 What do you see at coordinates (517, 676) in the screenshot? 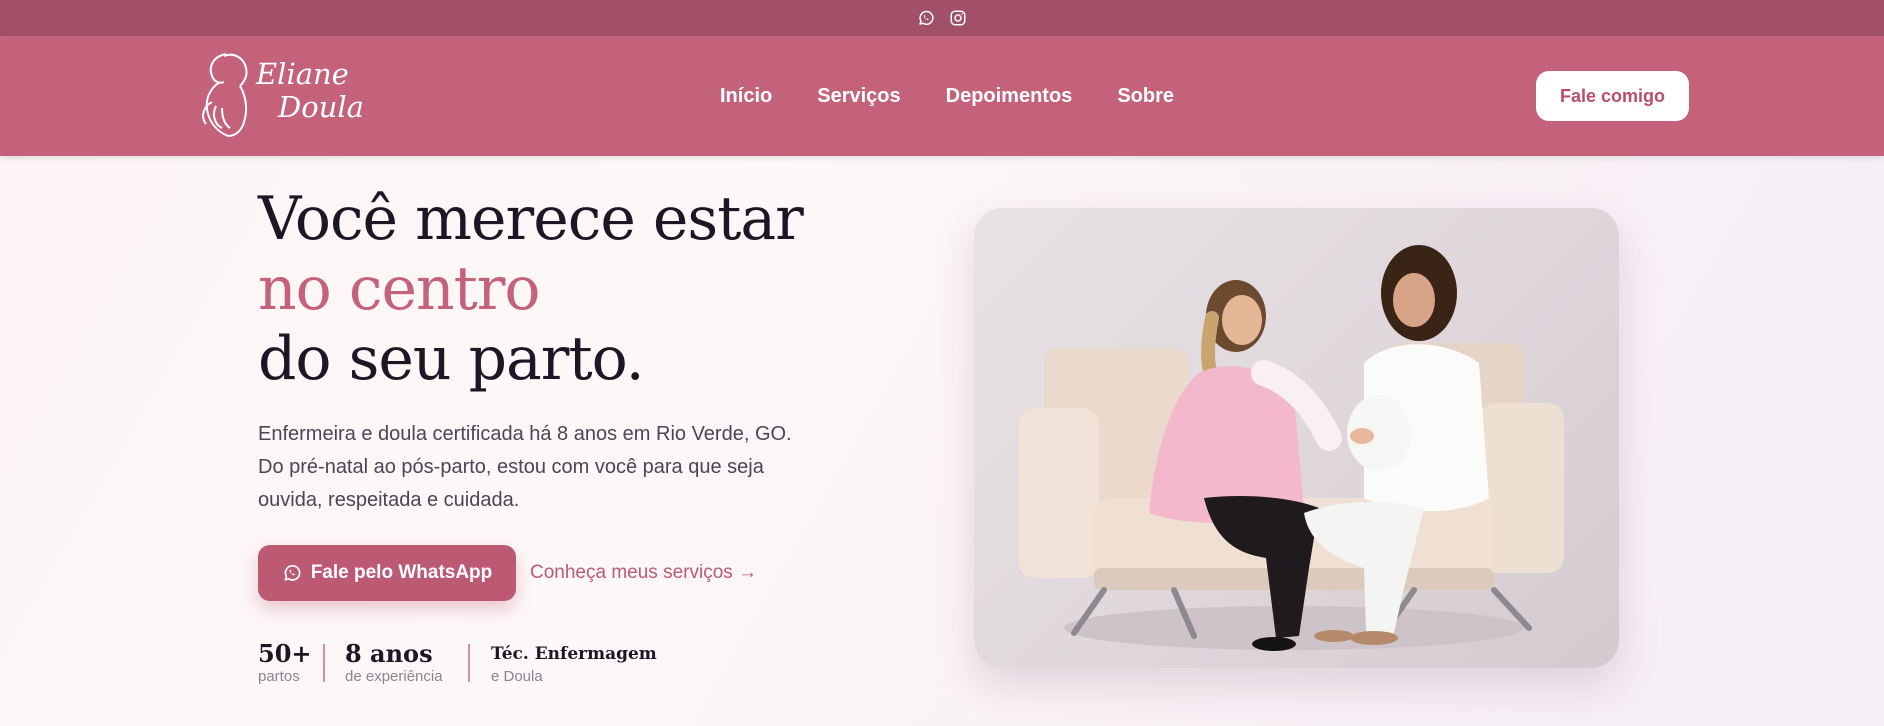
I see `stat-label: e Doula` at bounding box center [517, 676].